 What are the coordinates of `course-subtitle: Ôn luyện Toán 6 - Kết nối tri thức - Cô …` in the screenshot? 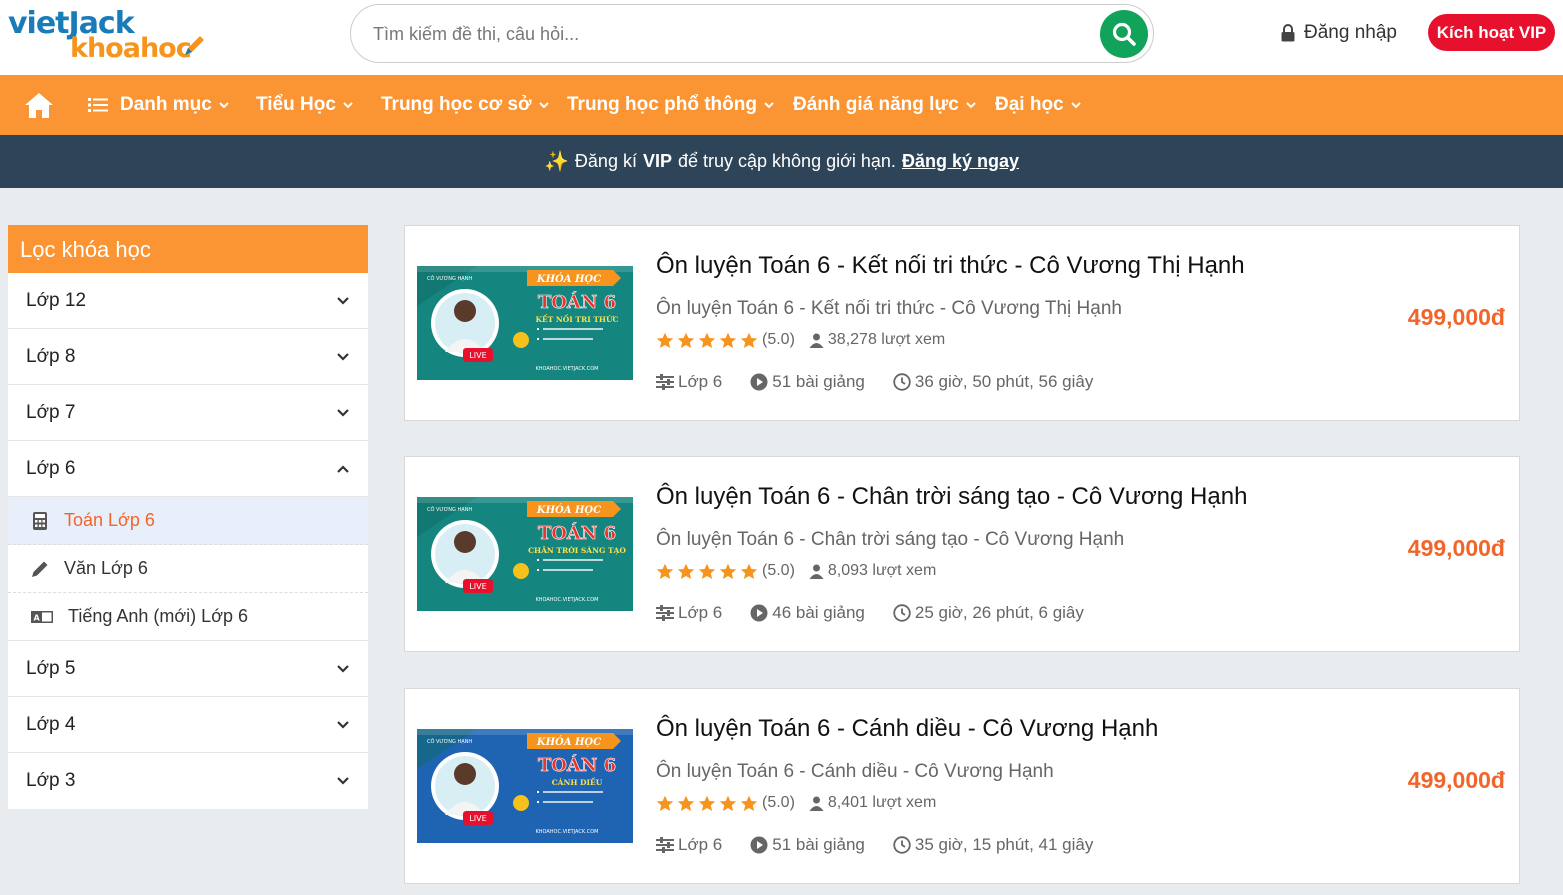 It's located at (889, 308).